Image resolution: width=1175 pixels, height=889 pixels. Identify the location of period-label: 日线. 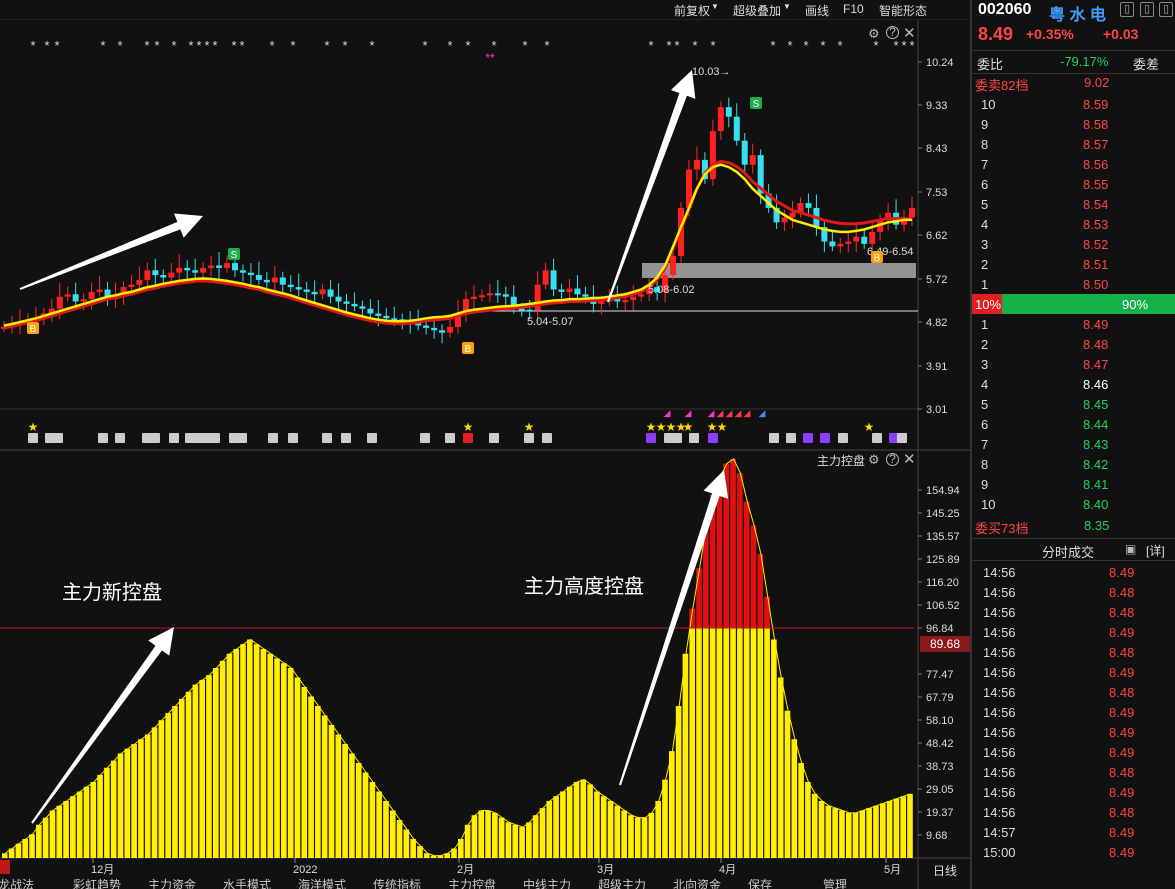
(945, 870).